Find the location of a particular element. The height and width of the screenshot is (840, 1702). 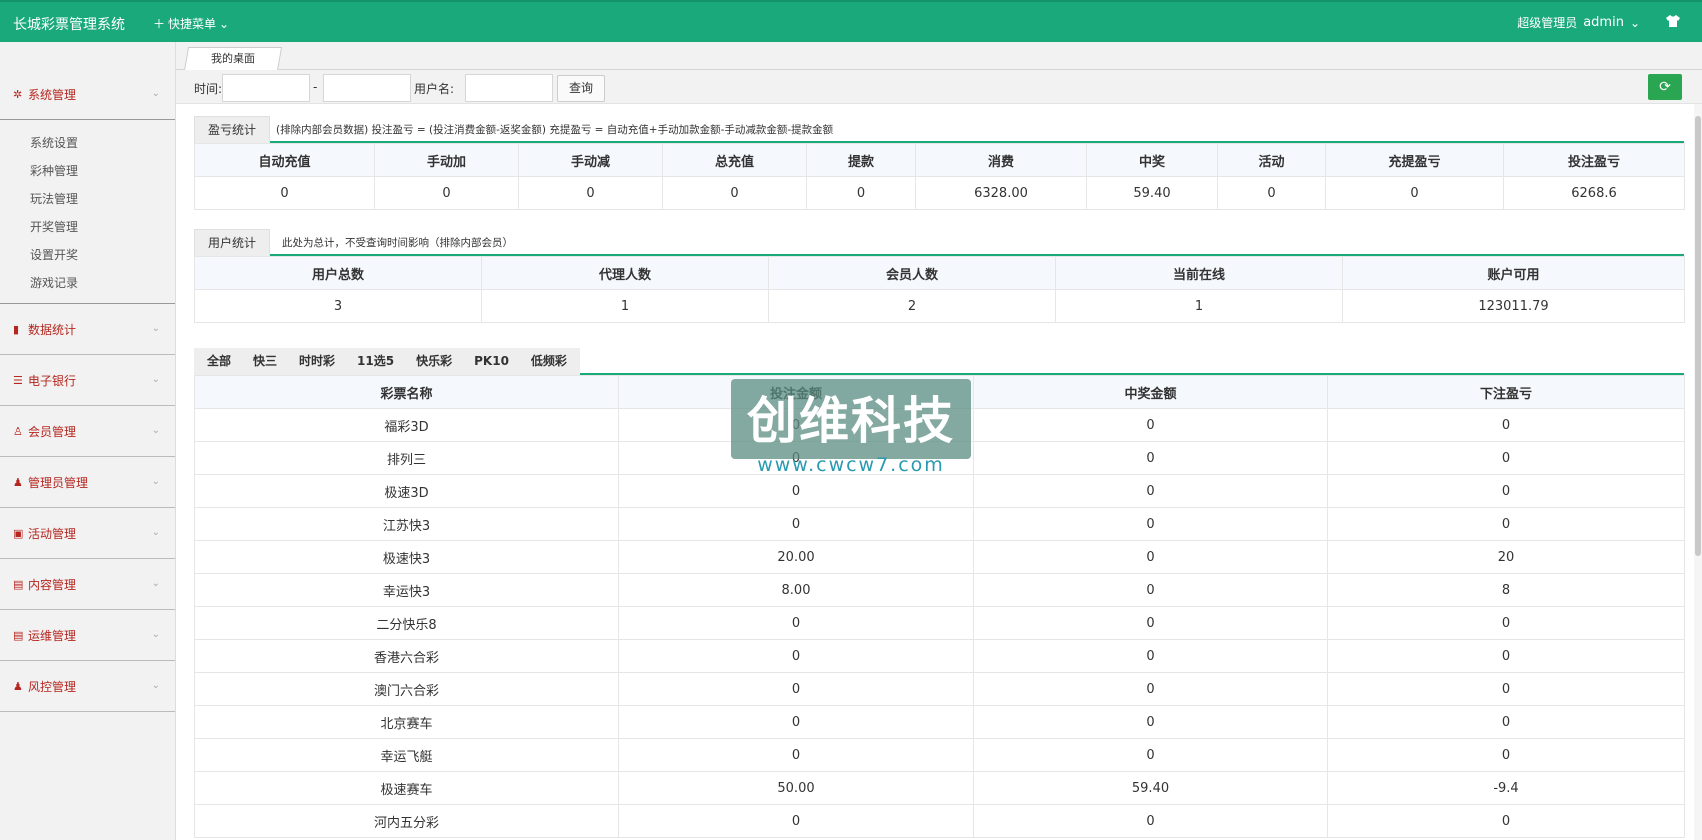

sidebar-group-ebank: ☰ 电子银行 ⌄ is located at coordinates (87, 380).